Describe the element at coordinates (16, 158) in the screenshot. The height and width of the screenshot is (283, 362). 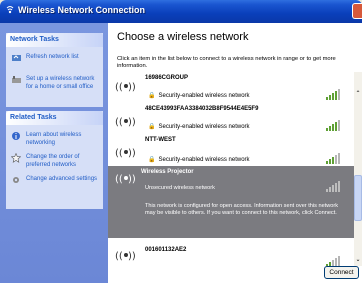
I see `star-icon` at that location.